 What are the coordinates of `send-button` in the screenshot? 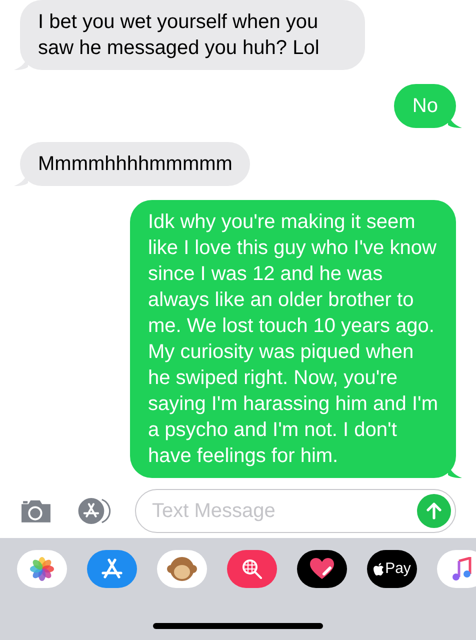 It's located at (434, 511).